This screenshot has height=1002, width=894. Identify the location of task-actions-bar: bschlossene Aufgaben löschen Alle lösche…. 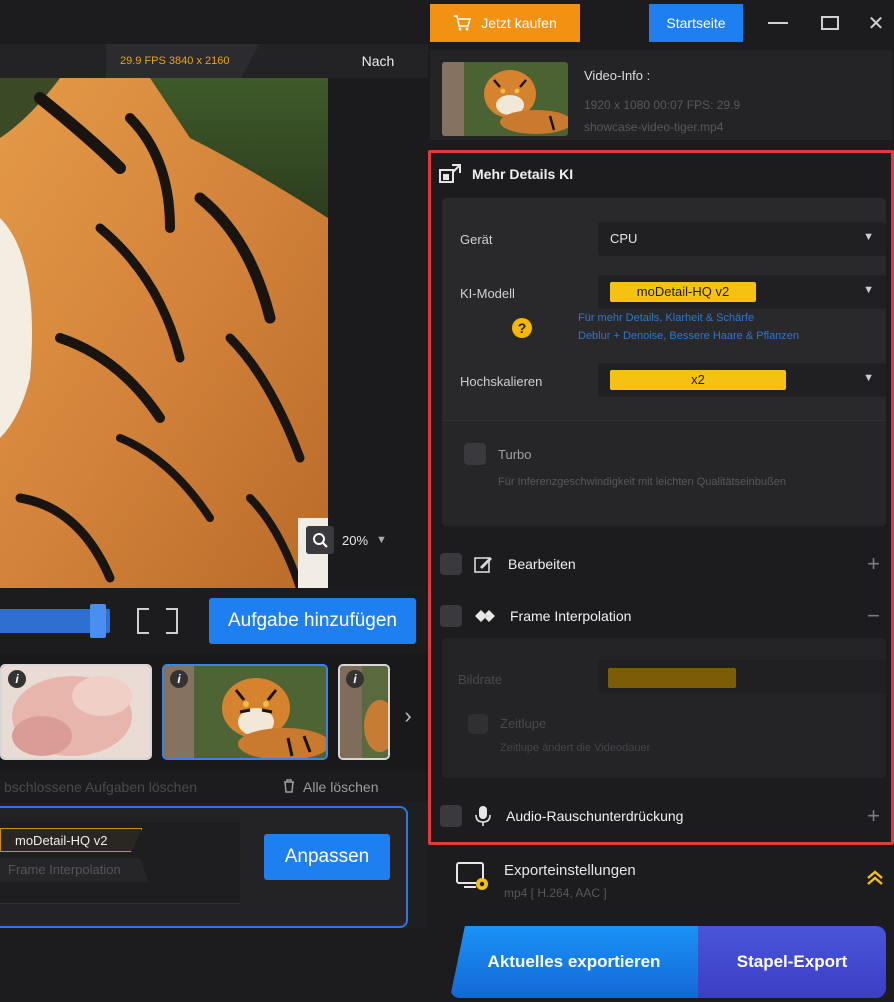
(214, 787).